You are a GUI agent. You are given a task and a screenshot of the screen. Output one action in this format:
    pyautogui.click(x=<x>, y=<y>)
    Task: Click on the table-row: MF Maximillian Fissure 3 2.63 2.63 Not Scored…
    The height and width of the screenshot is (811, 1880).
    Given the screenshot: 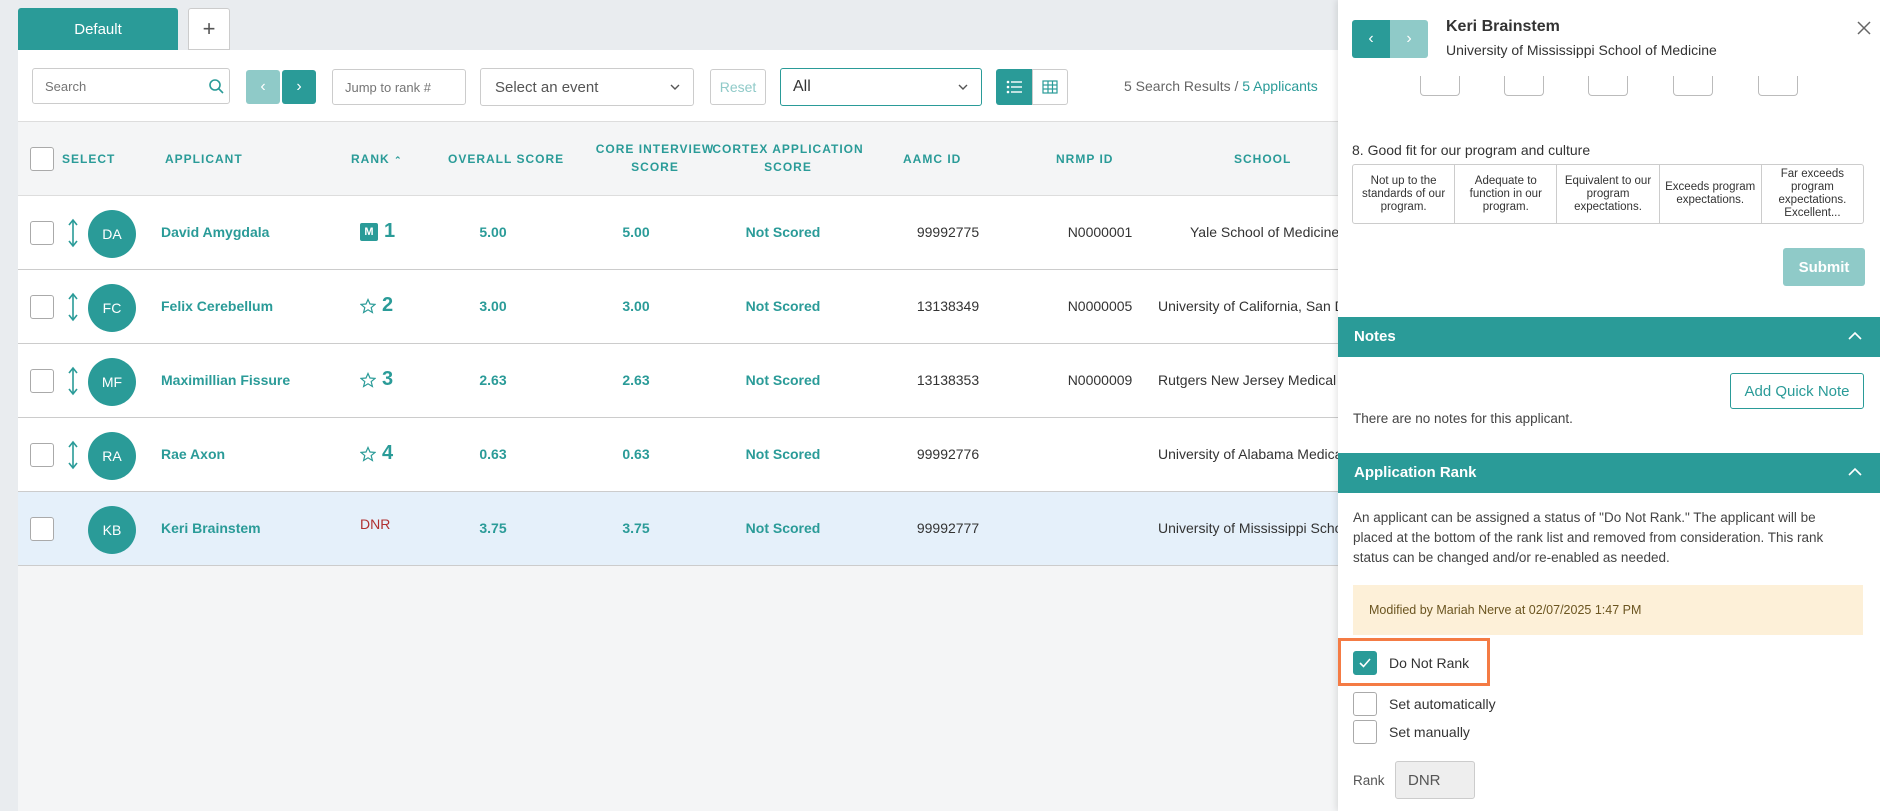 What is the action you would take?
    pyautogui.click(x=678, y=381)
    